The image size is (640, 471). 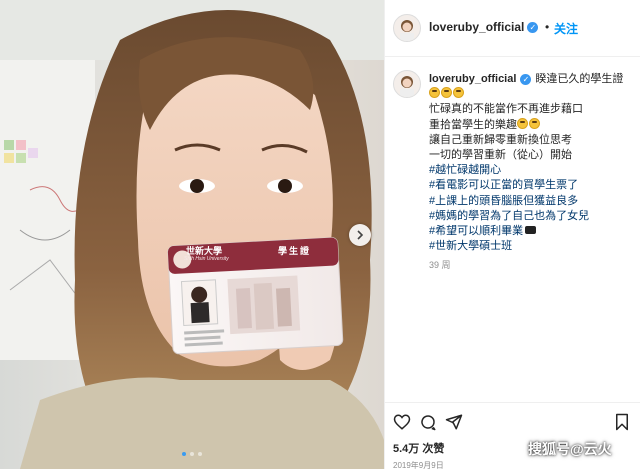 I want to click on caption-lead: 睽違已久的學生證, so click(x=579, y=79).